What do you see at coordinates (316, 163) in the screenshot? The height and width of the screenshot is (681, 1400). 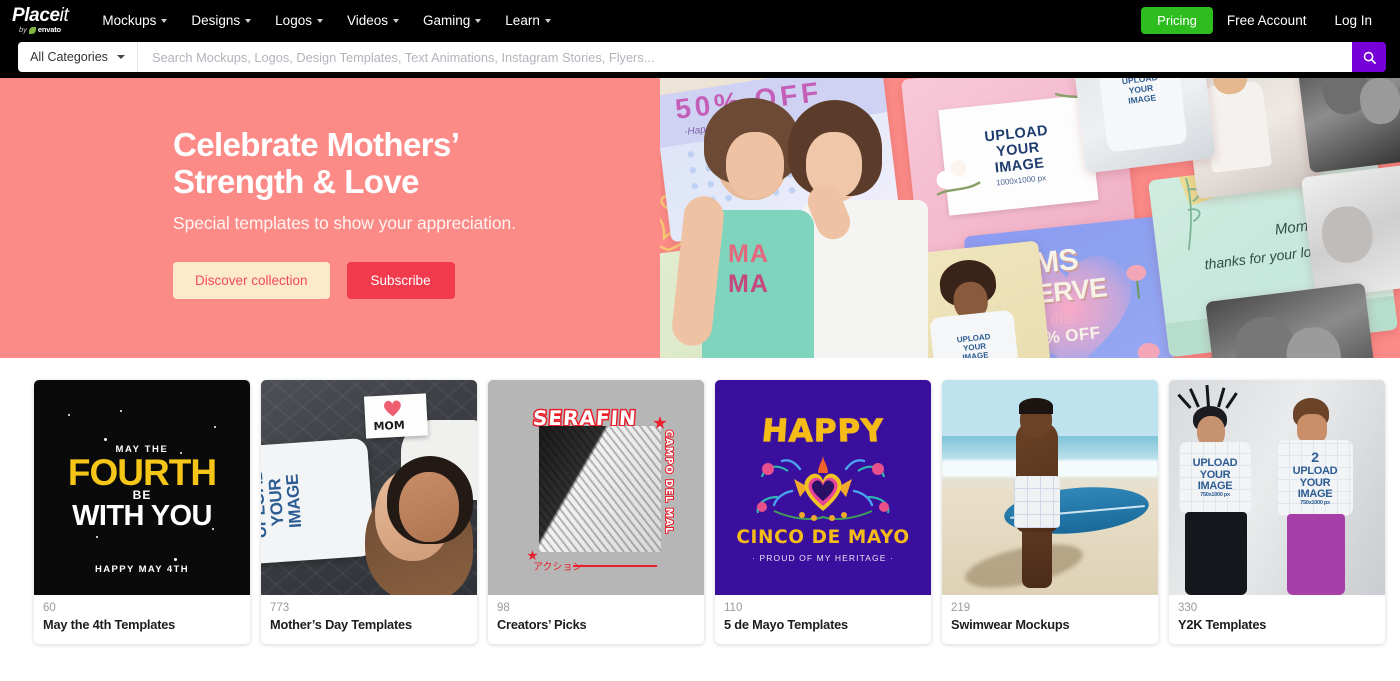 I see `hero-title: Celebrate Mothers’ Strength & Love` at bounding box center [316, 163].